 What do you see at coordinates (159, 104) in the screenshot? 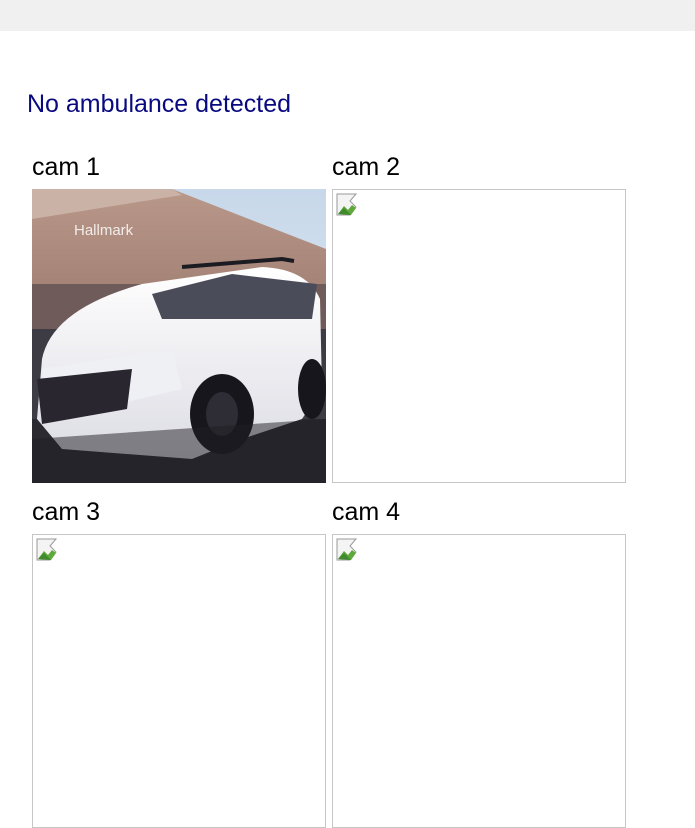
I see `detection-status: No ambulance detected` at bounding box center [159, 104].